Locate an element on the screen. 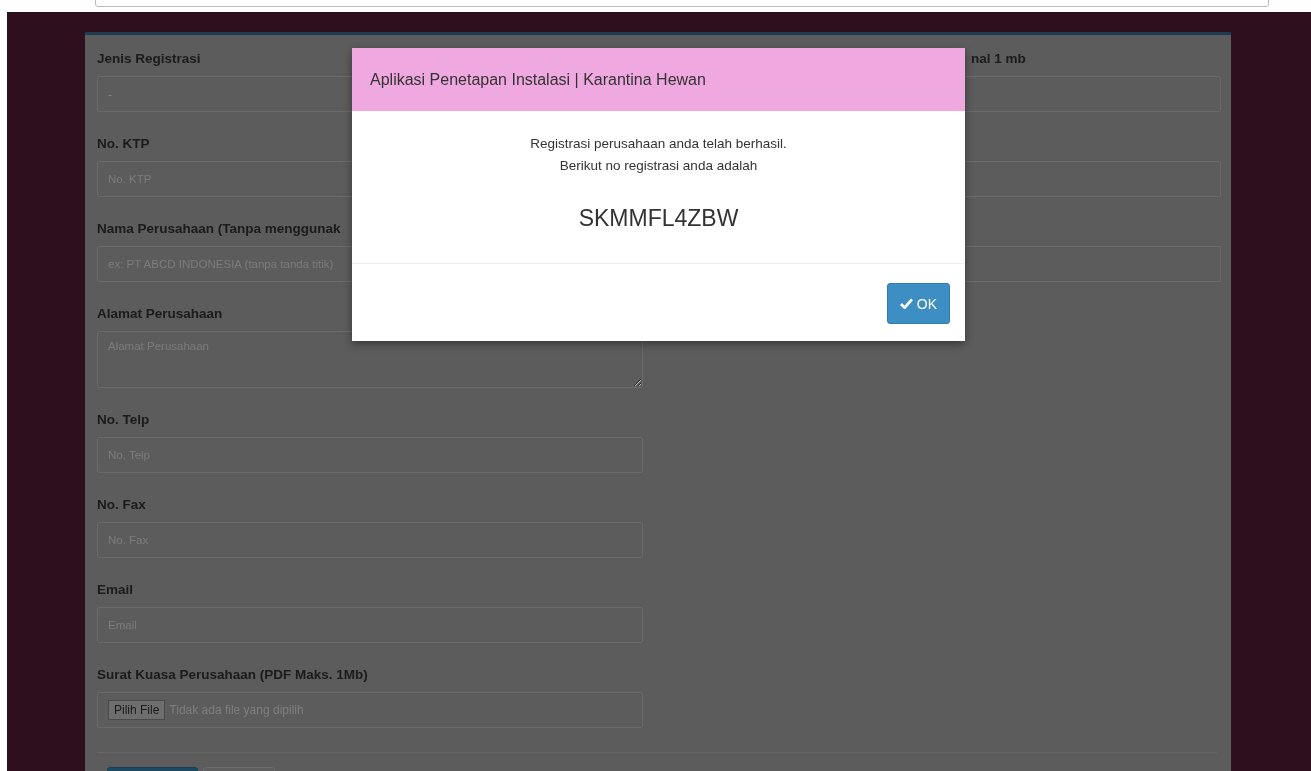  field-label: Nama Perusahaan (Tanpa menggunak is located at coordinates (219, 229).